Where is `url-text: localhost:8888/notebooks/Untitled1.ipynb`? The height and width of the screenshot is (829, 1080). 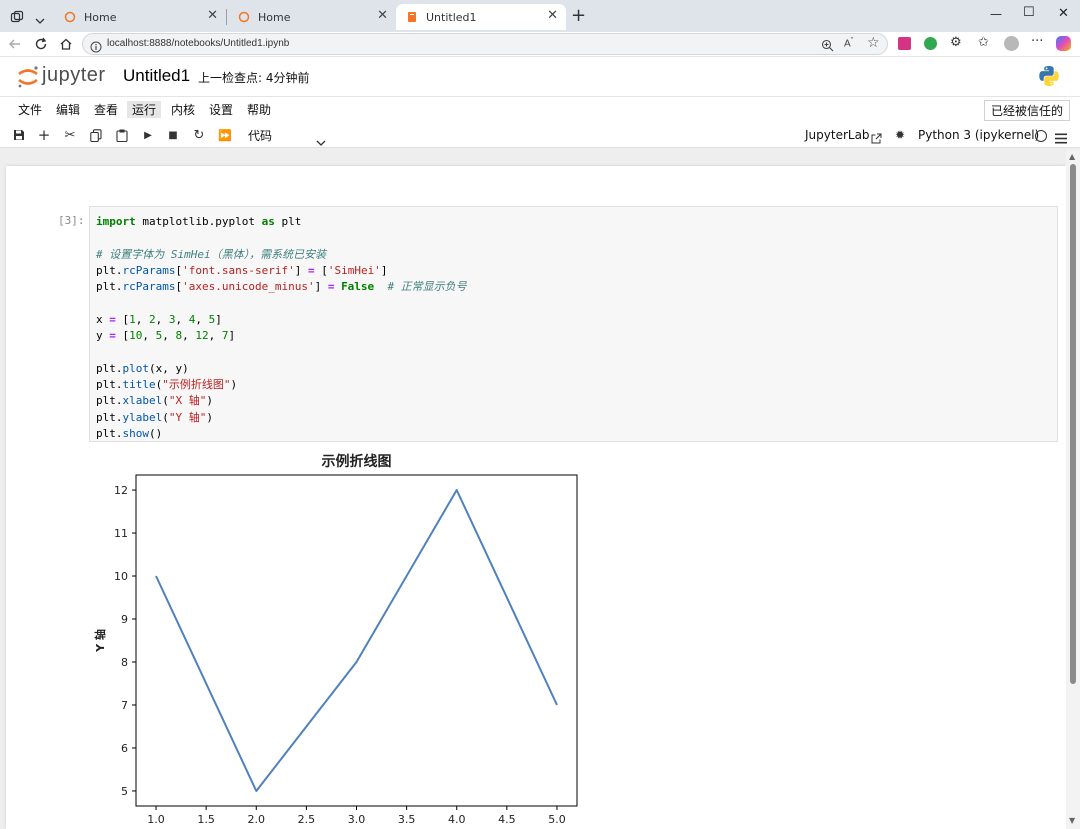
url-text: localhost:8888/notebooks/Untitled1.ipynb is located at coordinates (198, 43).